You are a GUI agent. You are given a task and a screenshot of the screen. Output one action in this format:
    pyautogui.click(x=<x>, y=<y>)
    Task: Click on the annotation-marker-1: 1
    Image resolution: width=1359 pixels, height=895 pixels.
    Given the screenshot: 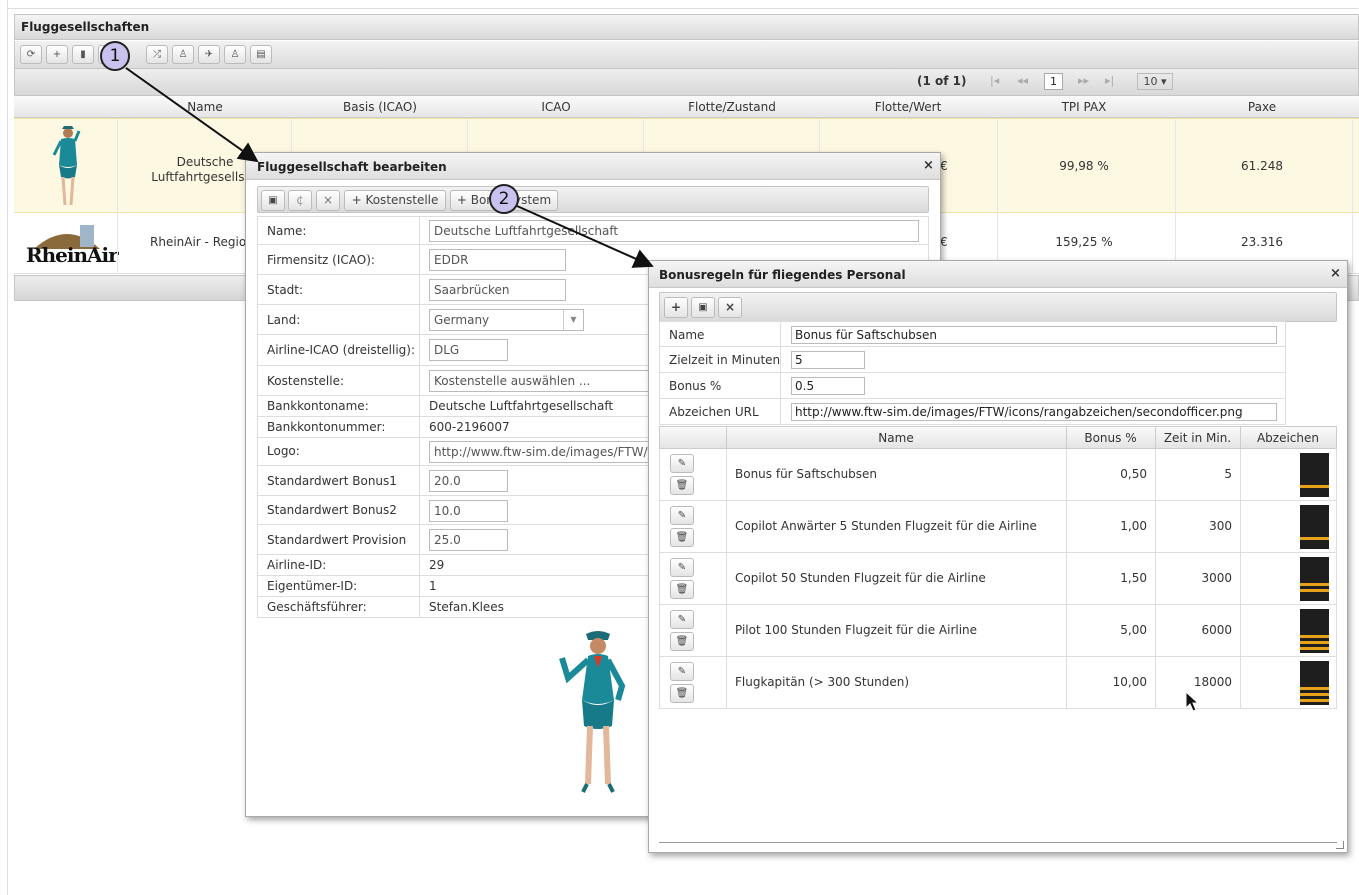 What is the action you would take?
    pyautogui.click(x=115, y=56)
    